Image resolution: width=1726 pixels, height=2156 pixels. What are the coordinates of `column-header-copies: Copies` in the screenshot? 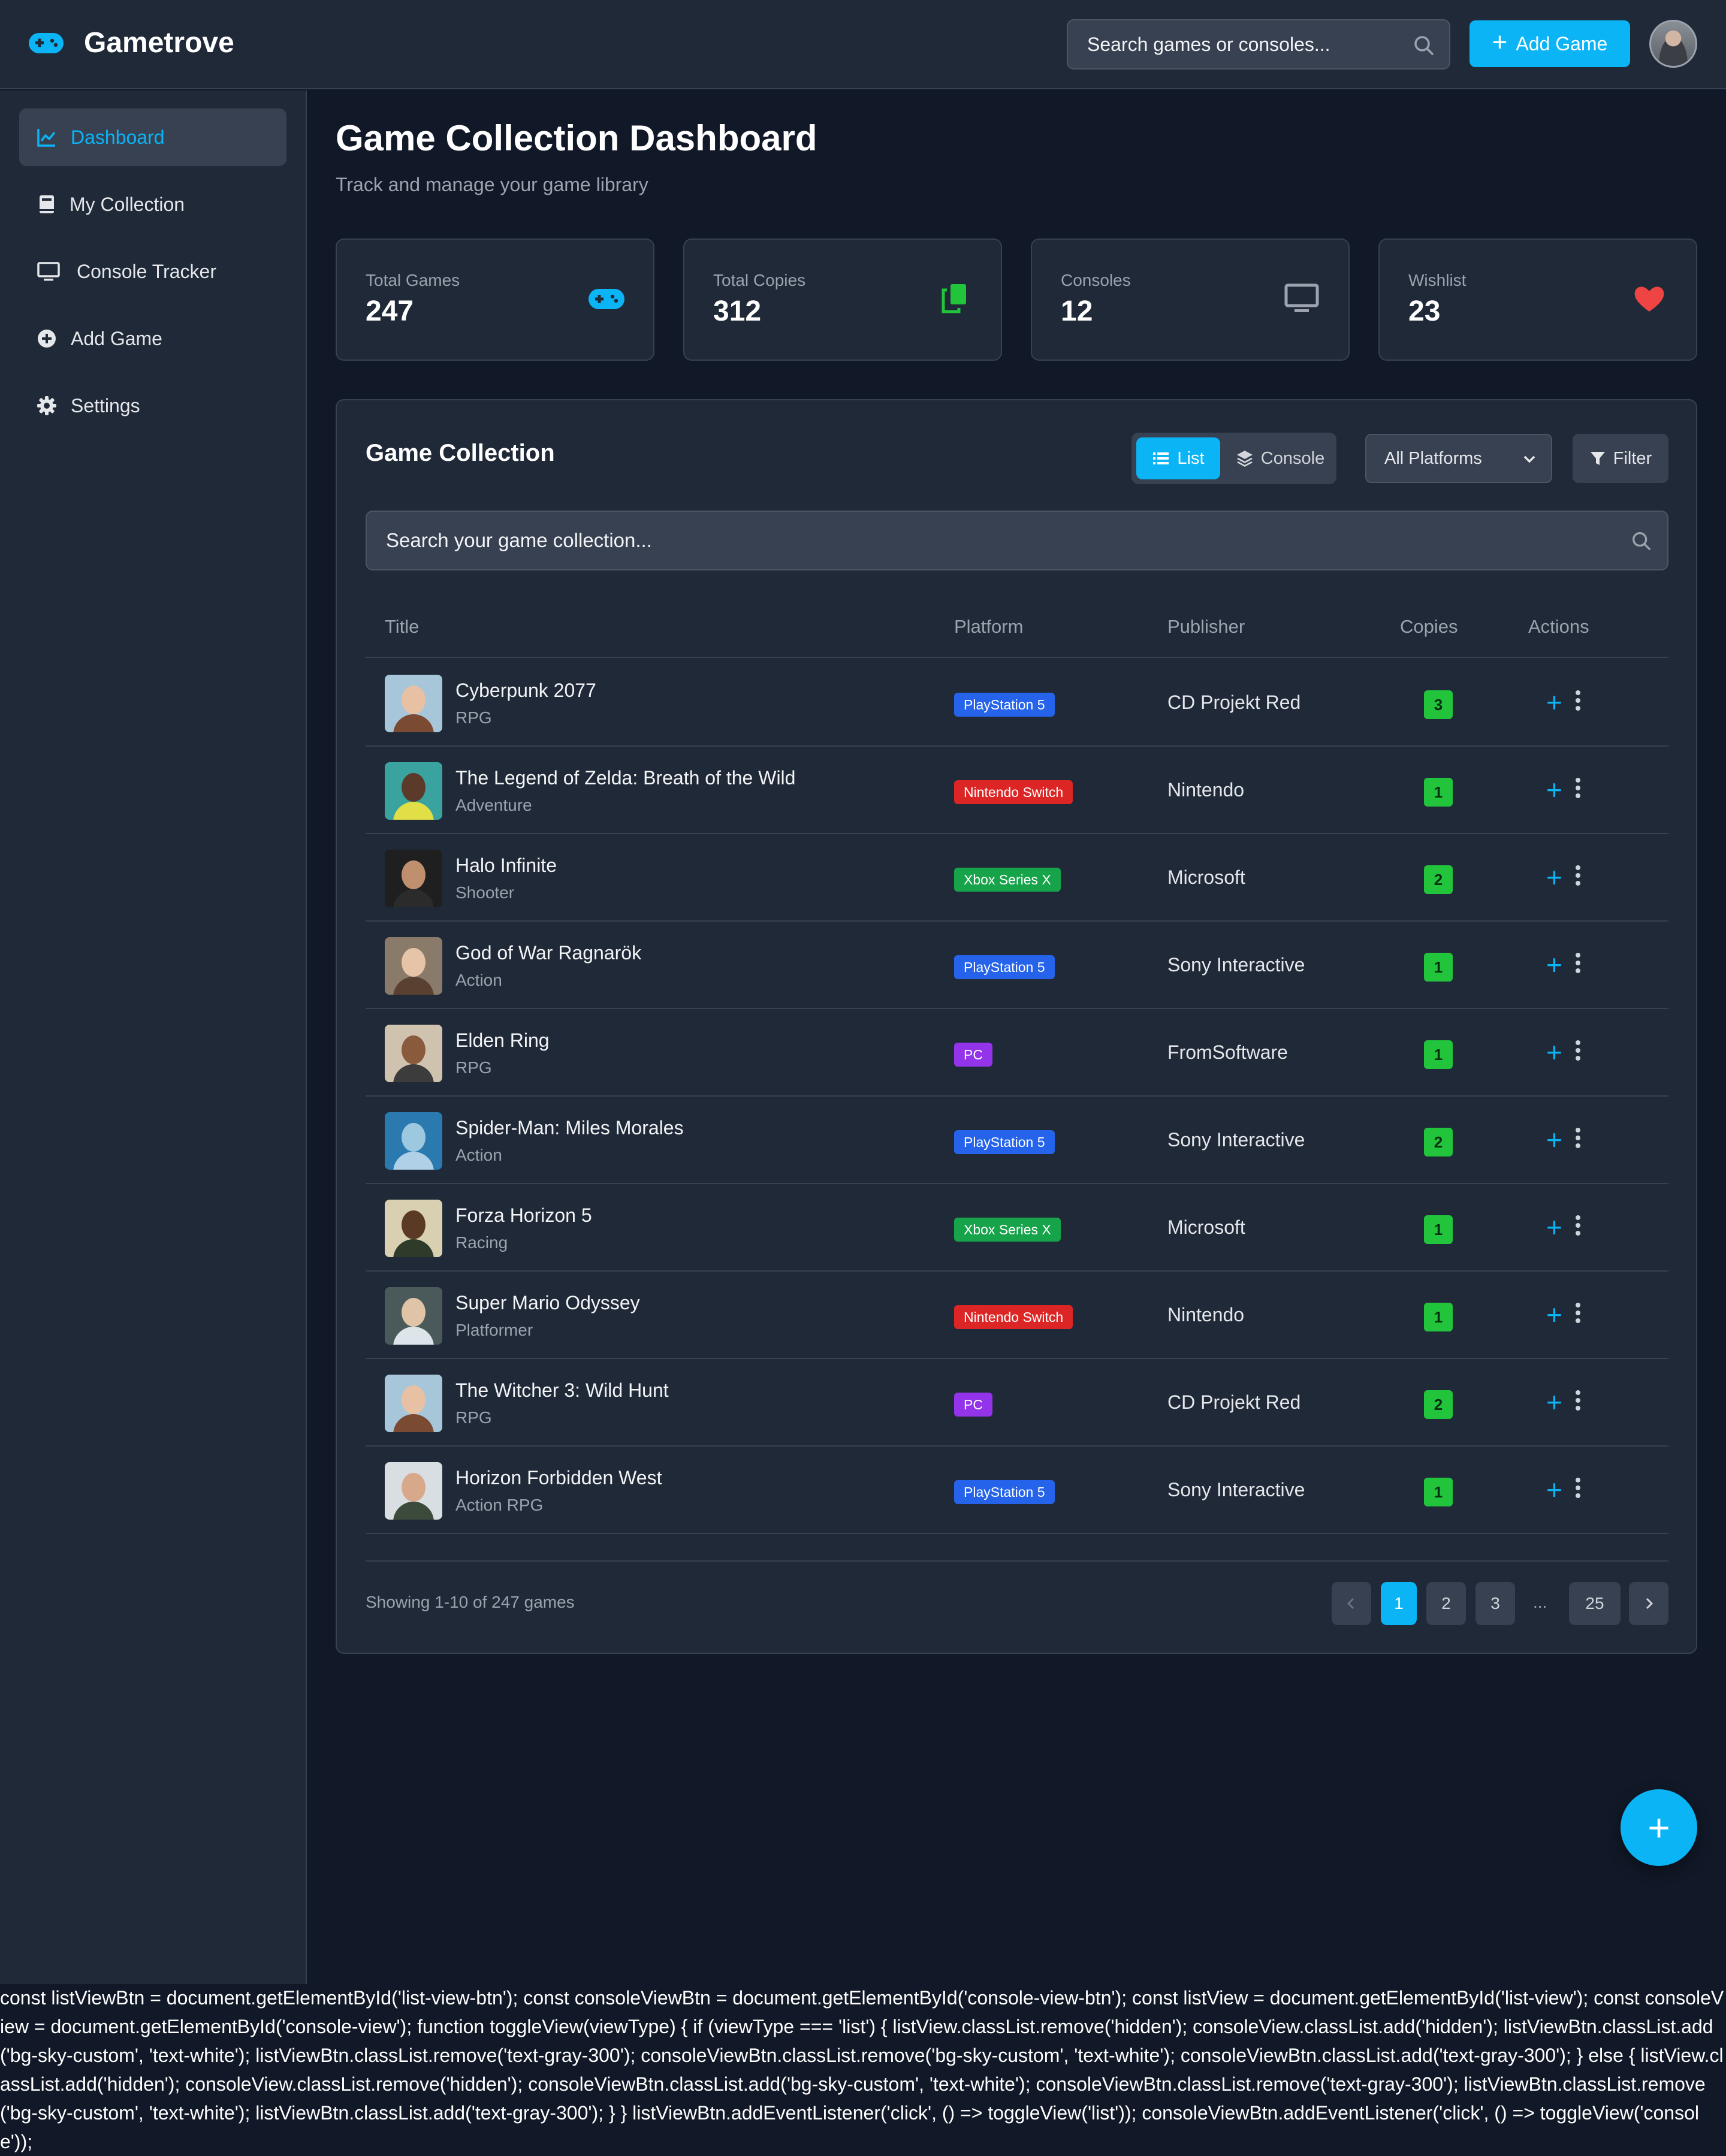 It's located at (1429, 627).